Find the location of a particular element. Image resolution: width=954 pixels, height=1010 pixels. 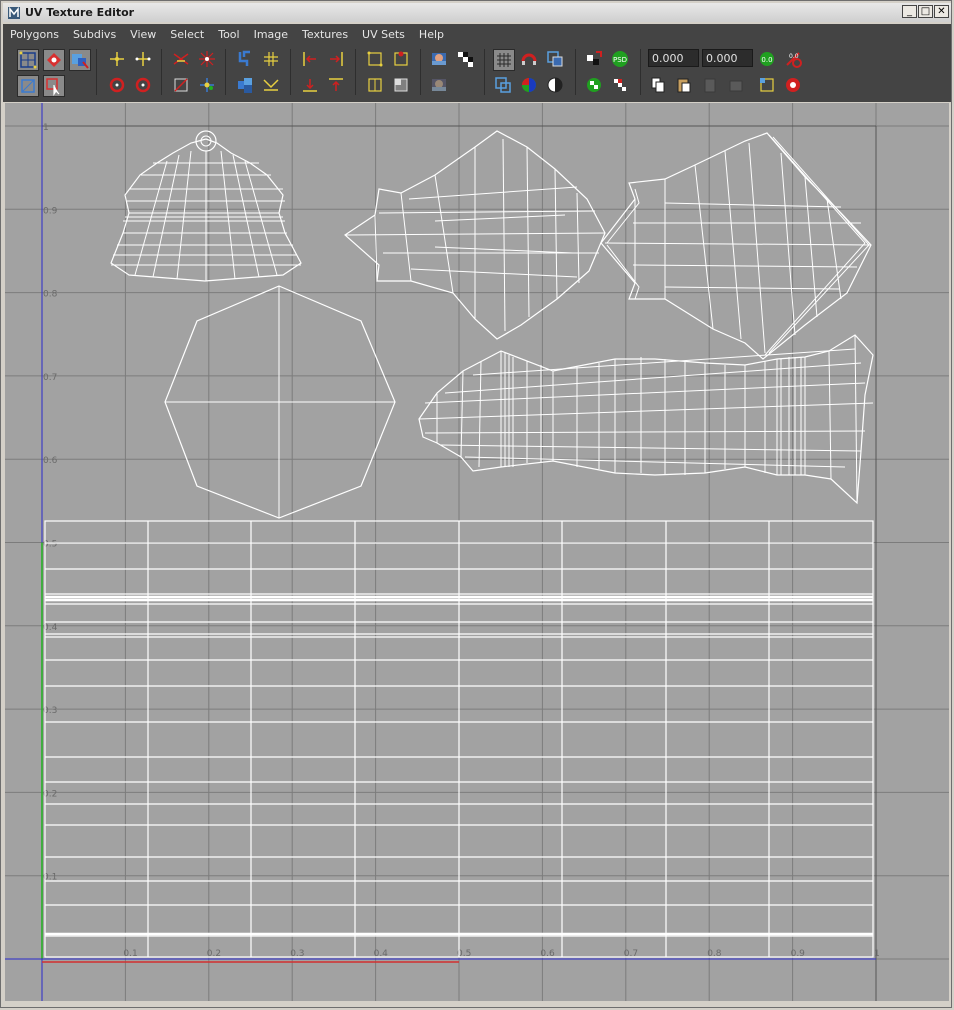

relative-absolute-toggle-icon: 0.0 is located at coordinates (794, 60).